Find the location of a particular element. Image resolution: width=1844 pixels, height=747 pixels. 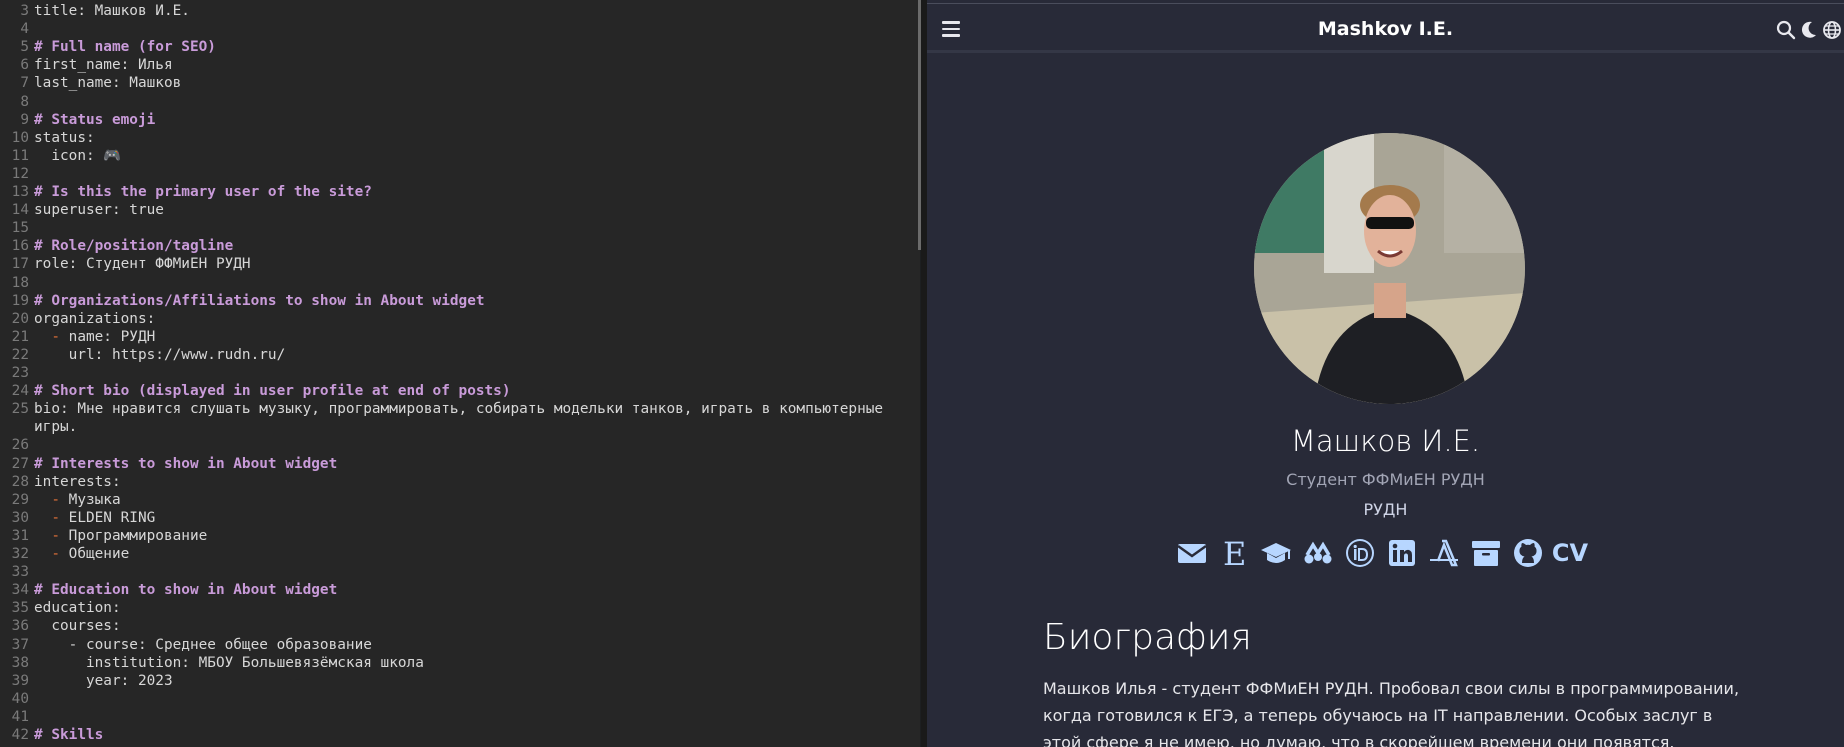

site-title: Mashkov I.E. is located at coordinates (1385, 29).